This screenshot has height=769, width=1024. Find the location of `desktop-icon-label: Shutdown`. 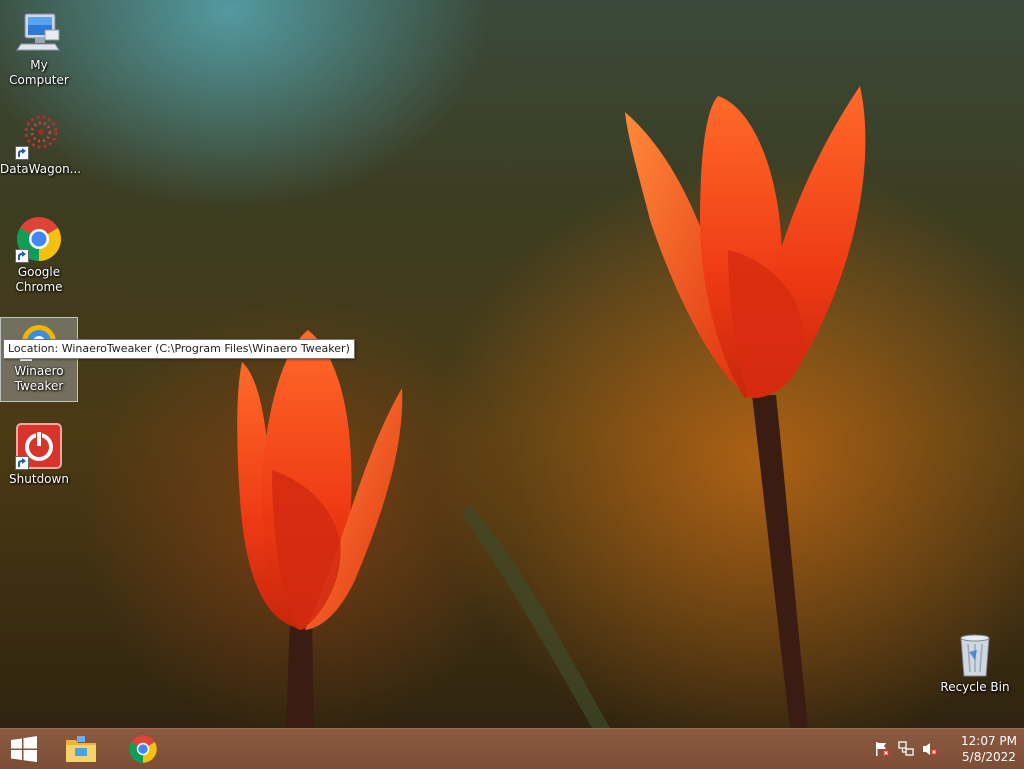

desktop-icon-label: Shutdown is located at coordinates (39, 479).